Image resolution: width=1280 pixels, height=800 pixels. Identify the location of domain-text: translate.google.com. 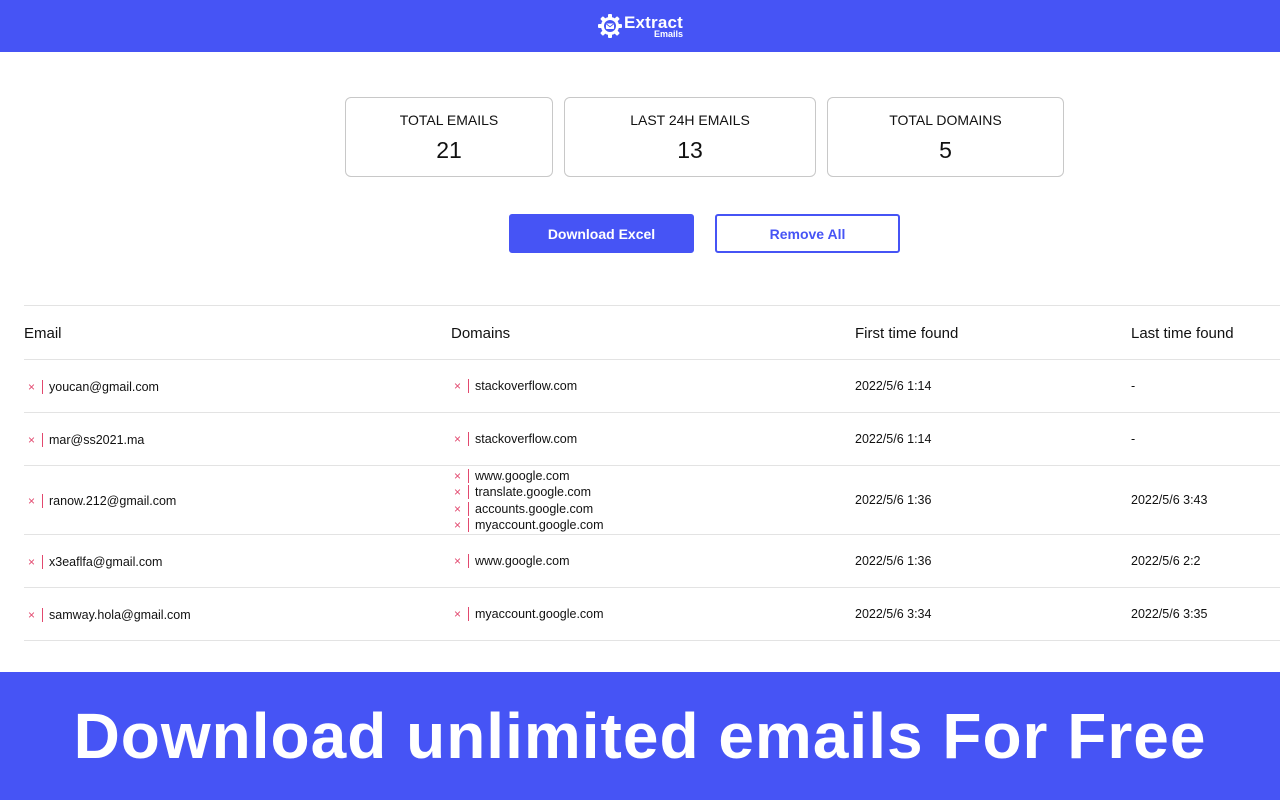
(533, 492).